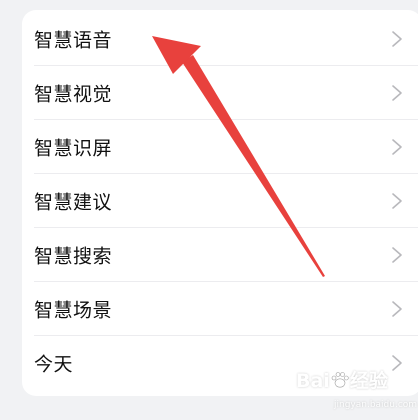 This screenshot has width=418, height=420. Describe the element at coordinates (376, 405) in the screenshot. I see `watermark-url: jingyan.baidu.com` at that location.